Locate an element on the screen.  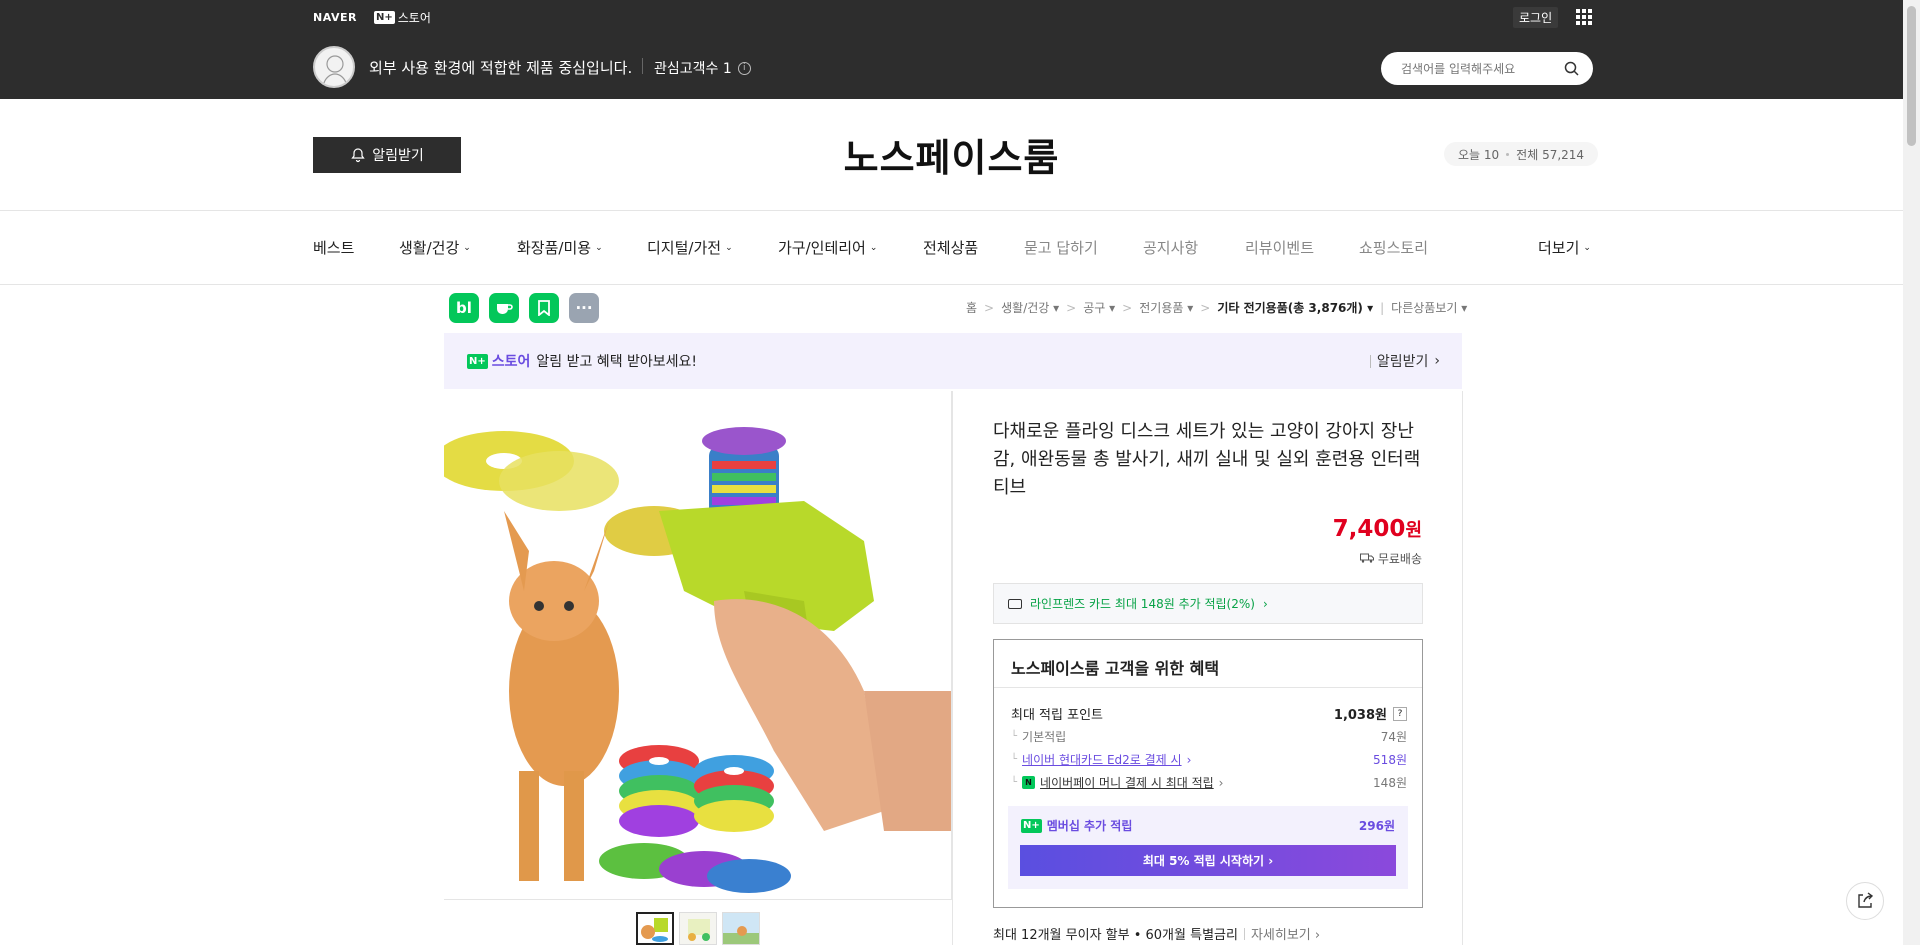
total-visits: 전체 57,214 is located at coordinates (1550, 154).